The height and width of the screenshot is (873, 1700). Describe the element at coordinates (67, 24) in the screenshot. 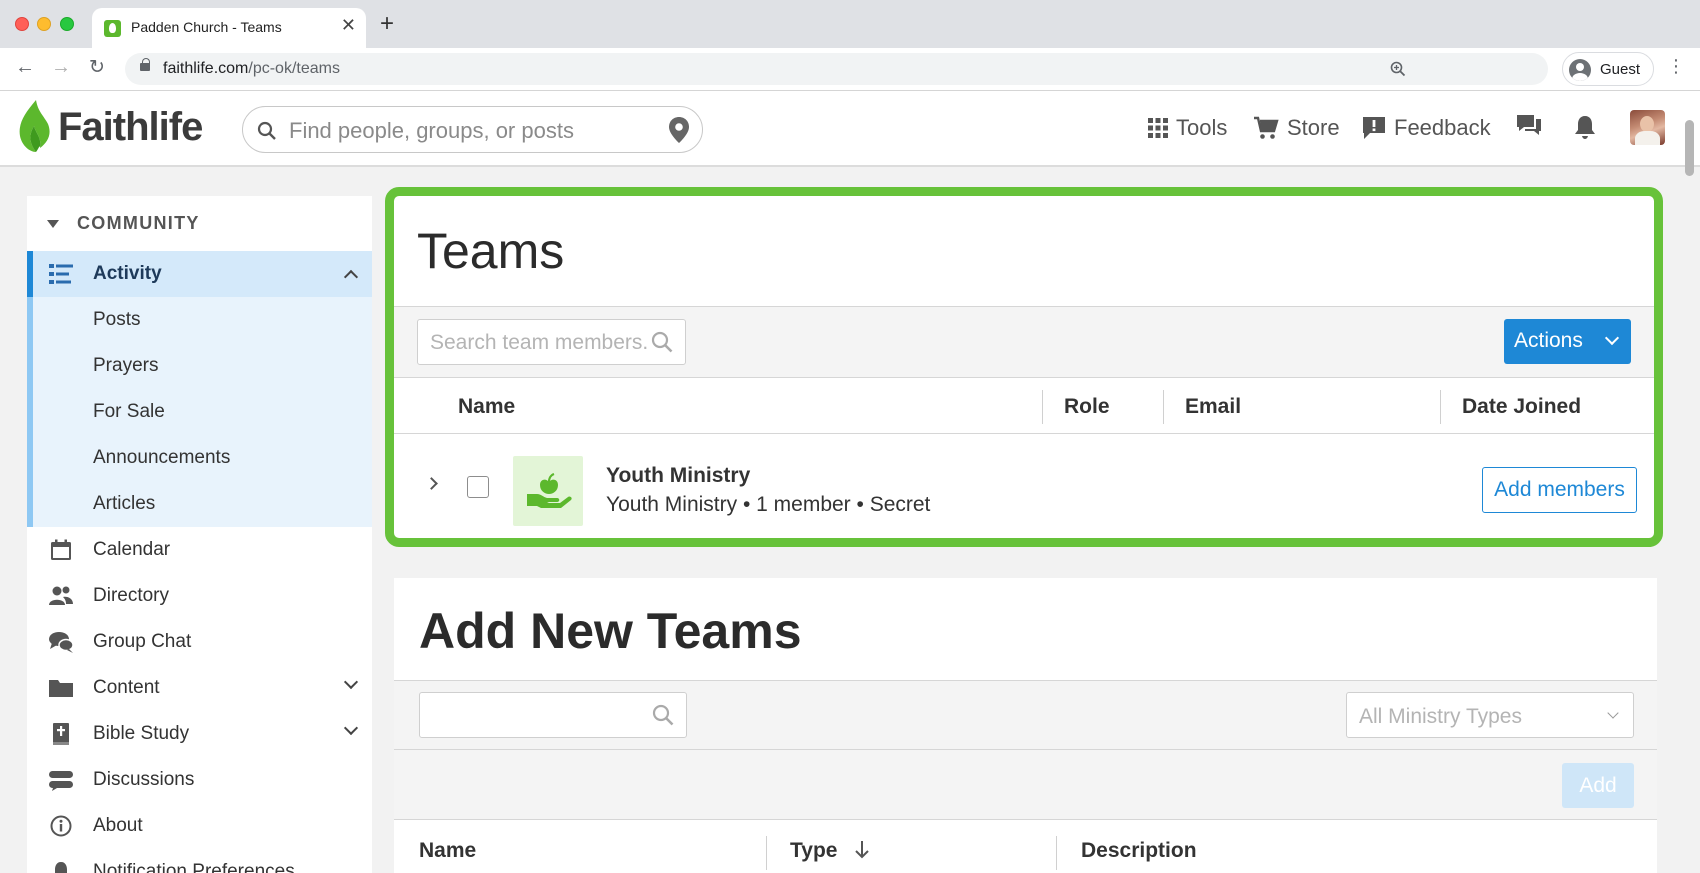

I see `window-zoom-dot` at that location.